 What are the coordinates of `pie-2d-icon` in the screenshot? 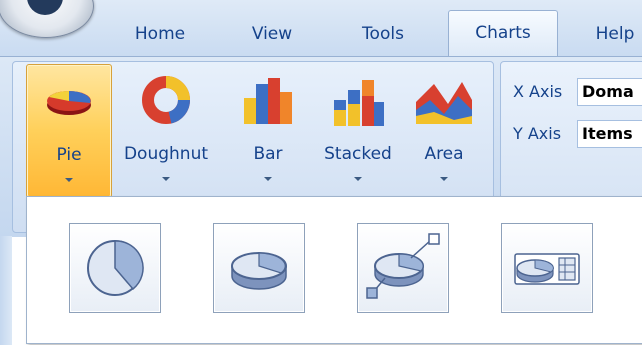 It's located at (115, 268).